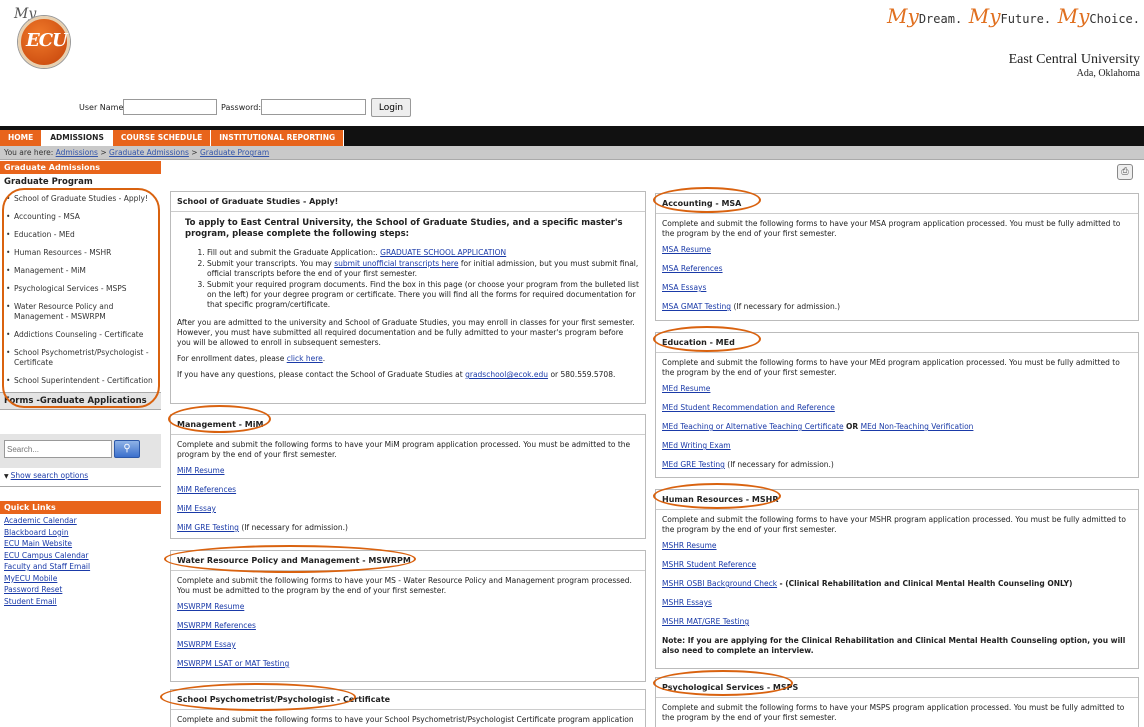 This screenshot has width=1144, height=727. Describe the element at coordinates (693, 464) in the screenshot. I see `med-gre-link: MEd GRE Testing` at that location.